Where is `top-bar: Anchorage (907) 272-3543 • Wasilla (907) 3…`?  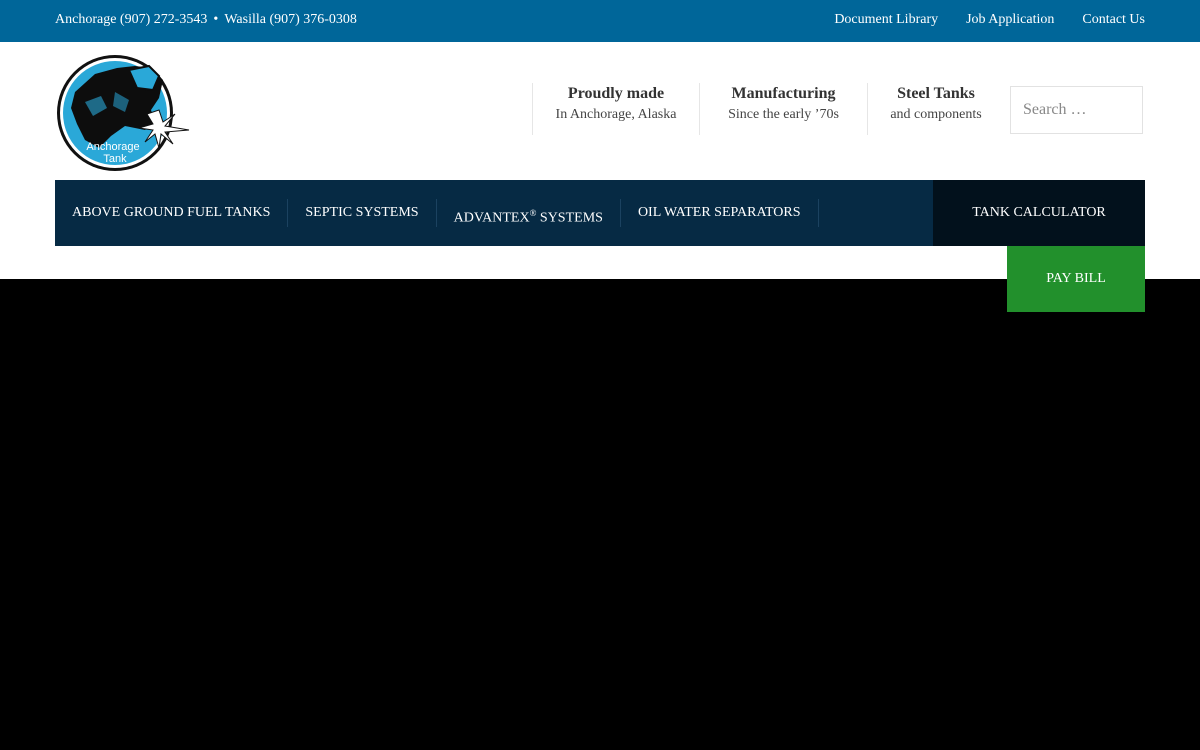 top-bar: Anchorage (907) 272-3543 • Wasilla (907) 3… is located at coordinates (600, 21).